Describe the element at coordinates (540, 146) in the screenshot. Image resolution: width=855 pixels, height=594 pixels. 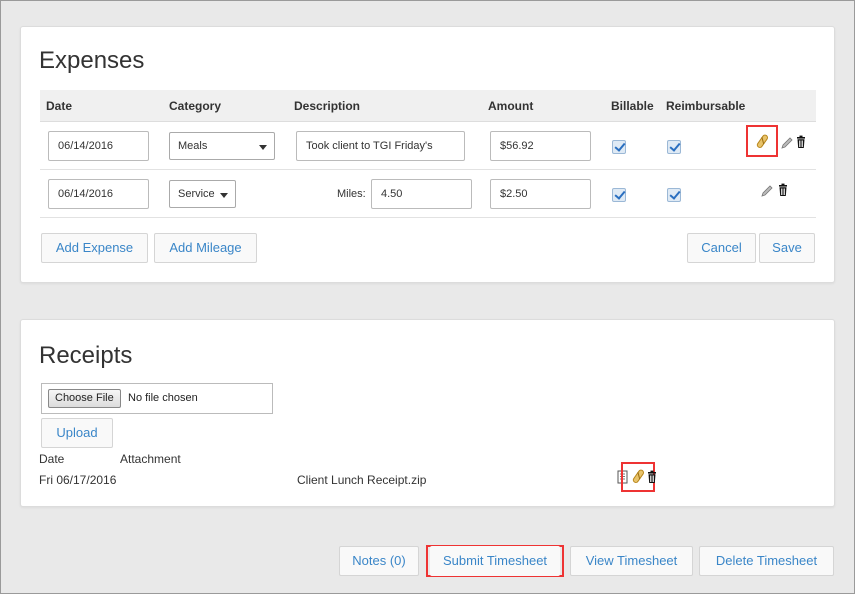
I see `amount-input: $56.92` at that location.